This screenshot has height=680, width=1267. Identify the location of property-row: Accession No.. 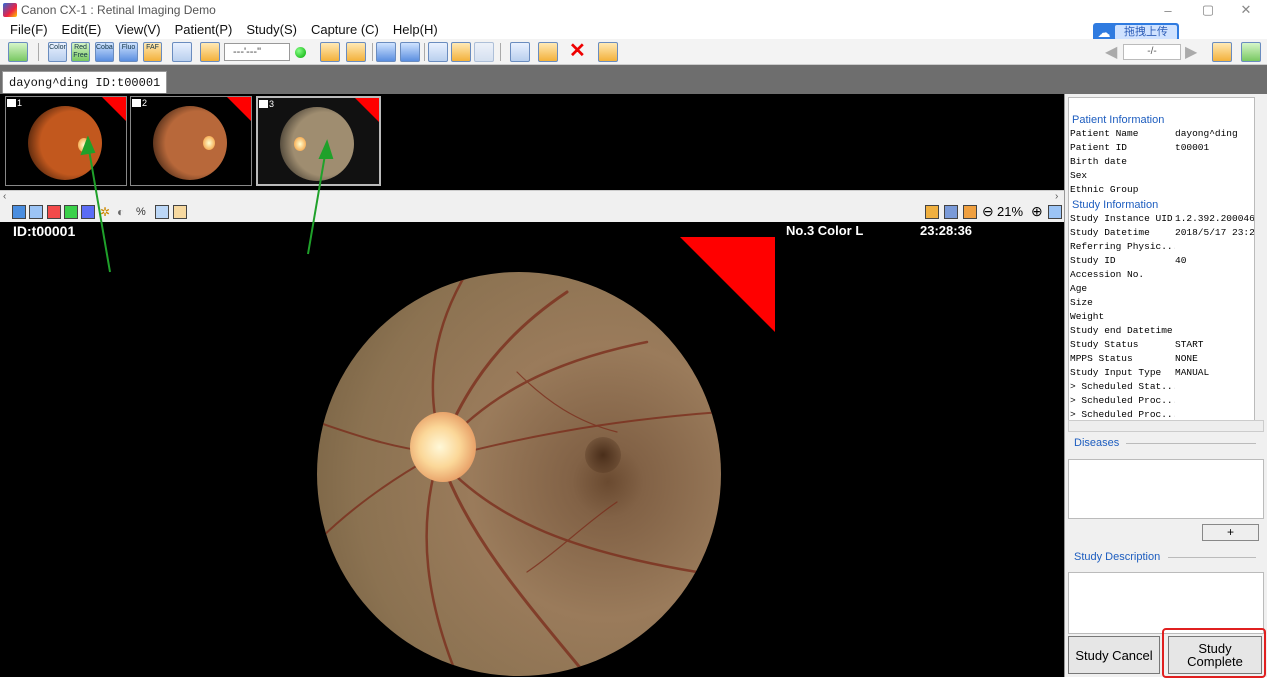
(1161, 275).